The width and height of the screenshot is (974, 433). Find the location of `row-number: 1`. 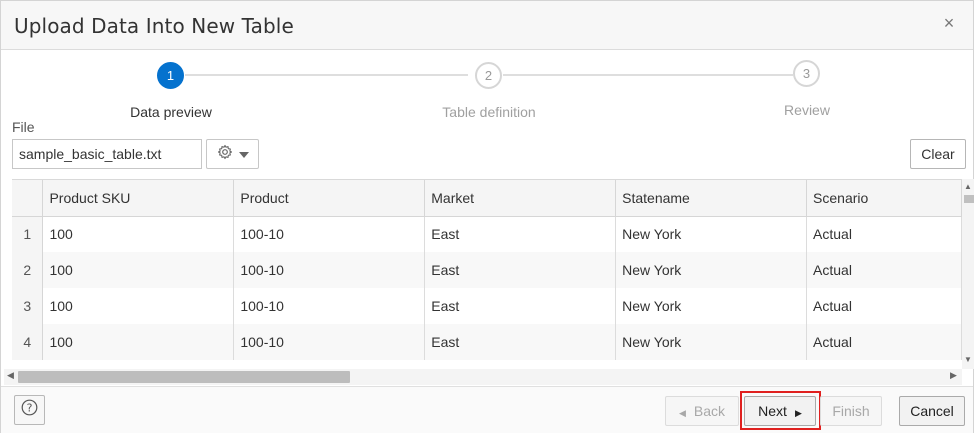

row-number: 1 is located at coordinates (28, 234).